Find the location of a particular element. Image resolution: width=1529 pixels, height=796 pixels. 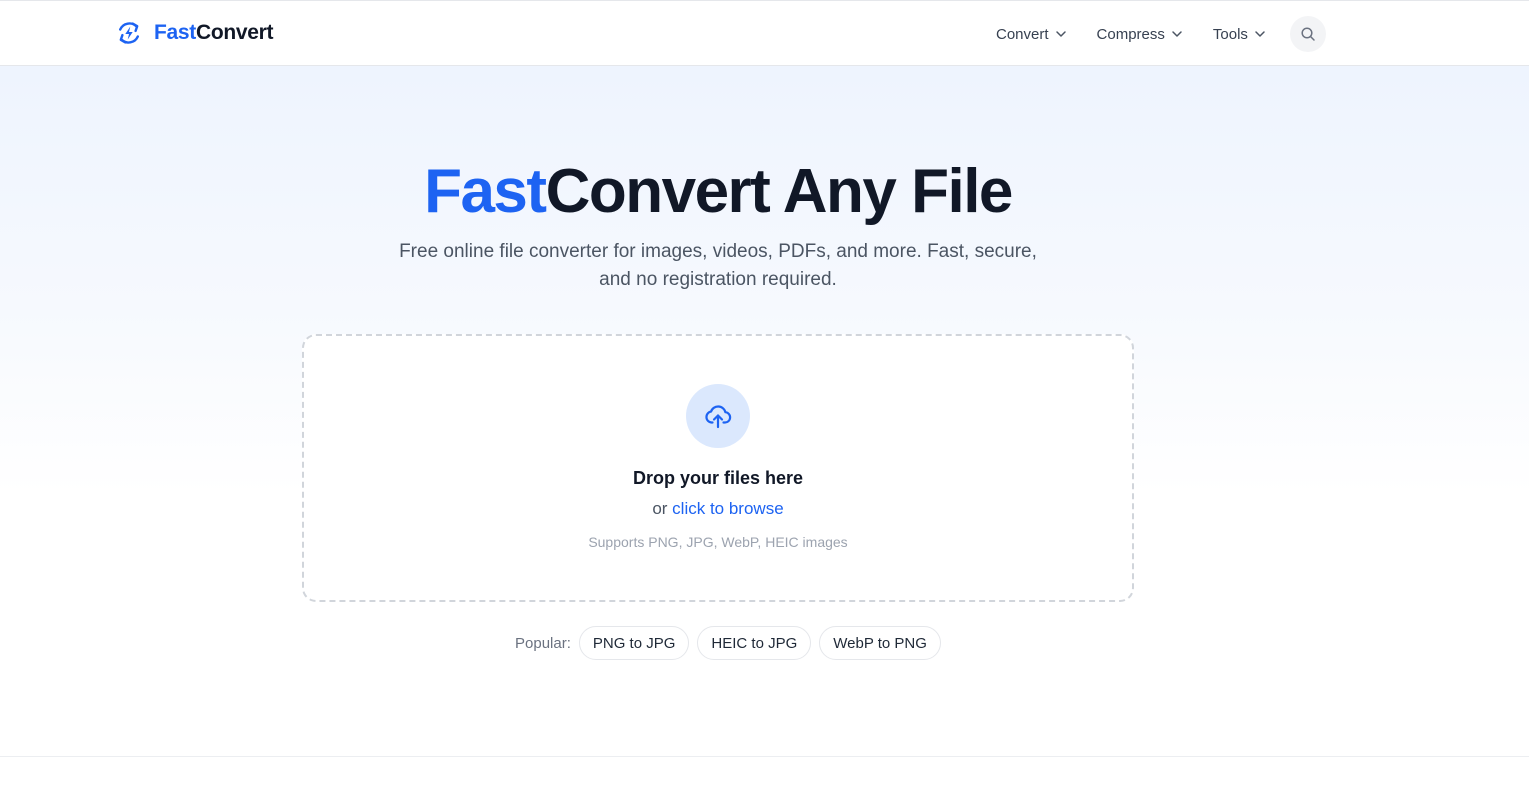

site-header: FastConvert Convert Compress Tools is located at coordinates (764, 33).